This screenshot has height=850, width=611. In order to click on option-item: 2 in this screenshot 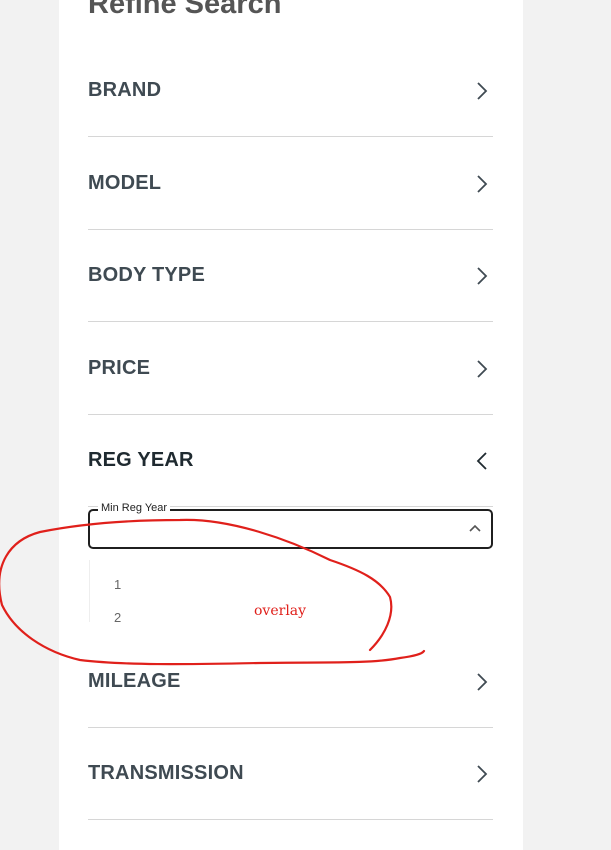, I will do `click(117, 616)`.